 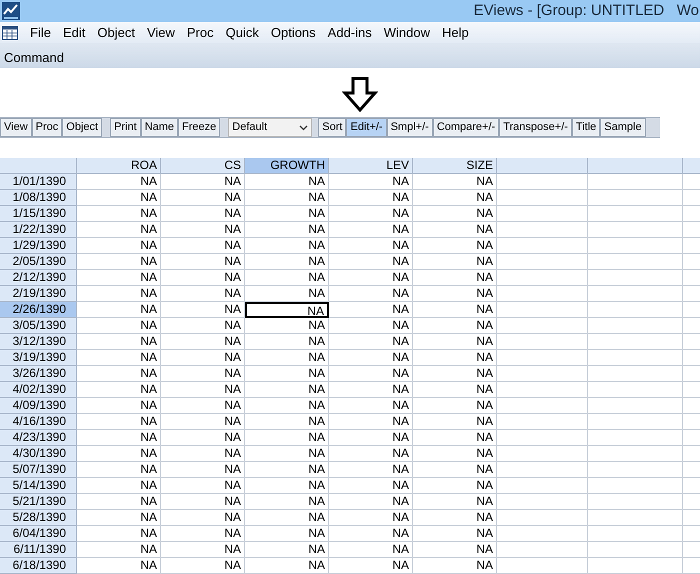 I want to click on toolbar-button: Freeze, so click(x=199, y=127).